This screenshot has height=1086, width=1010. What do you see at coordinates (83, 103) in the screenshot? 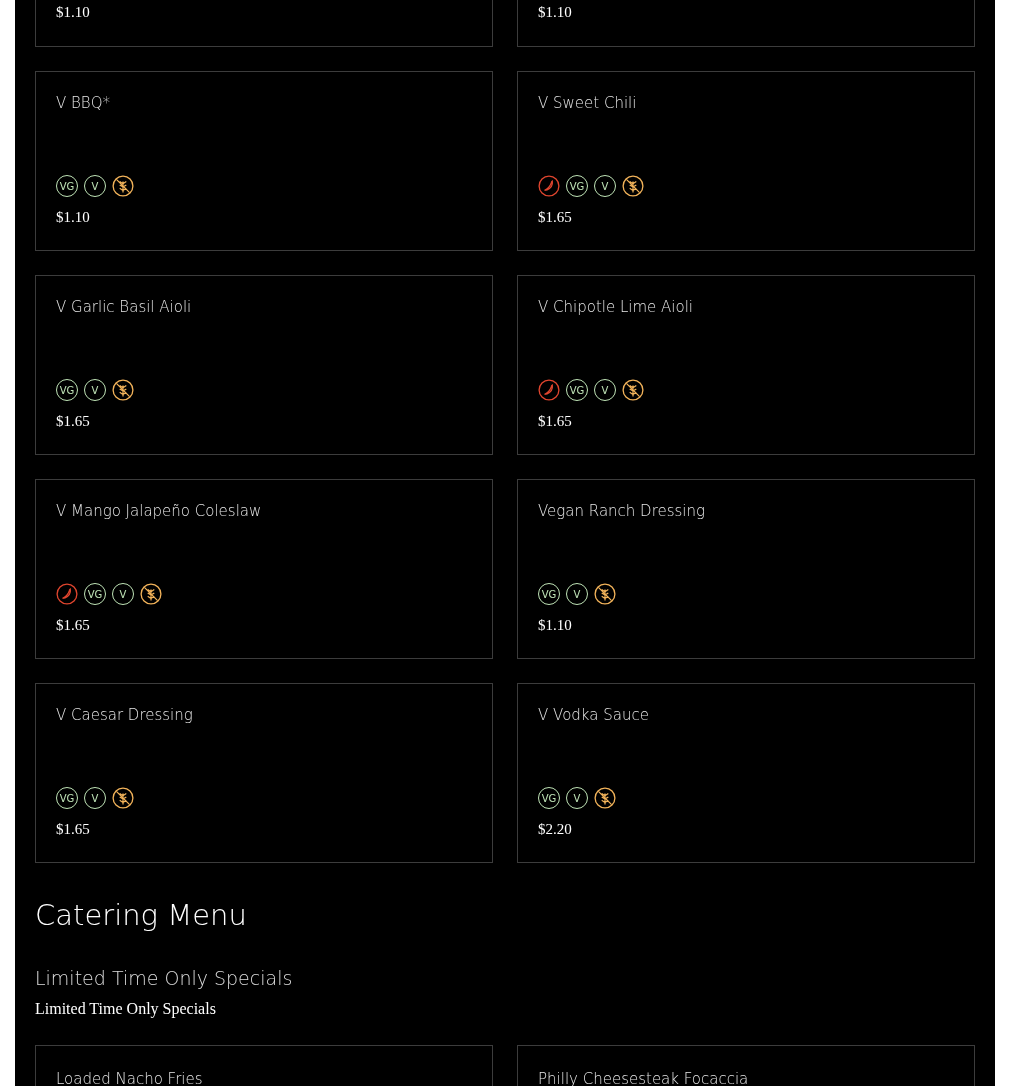
I see `item-name: V BBQ*` at bounding box center [83, 103].